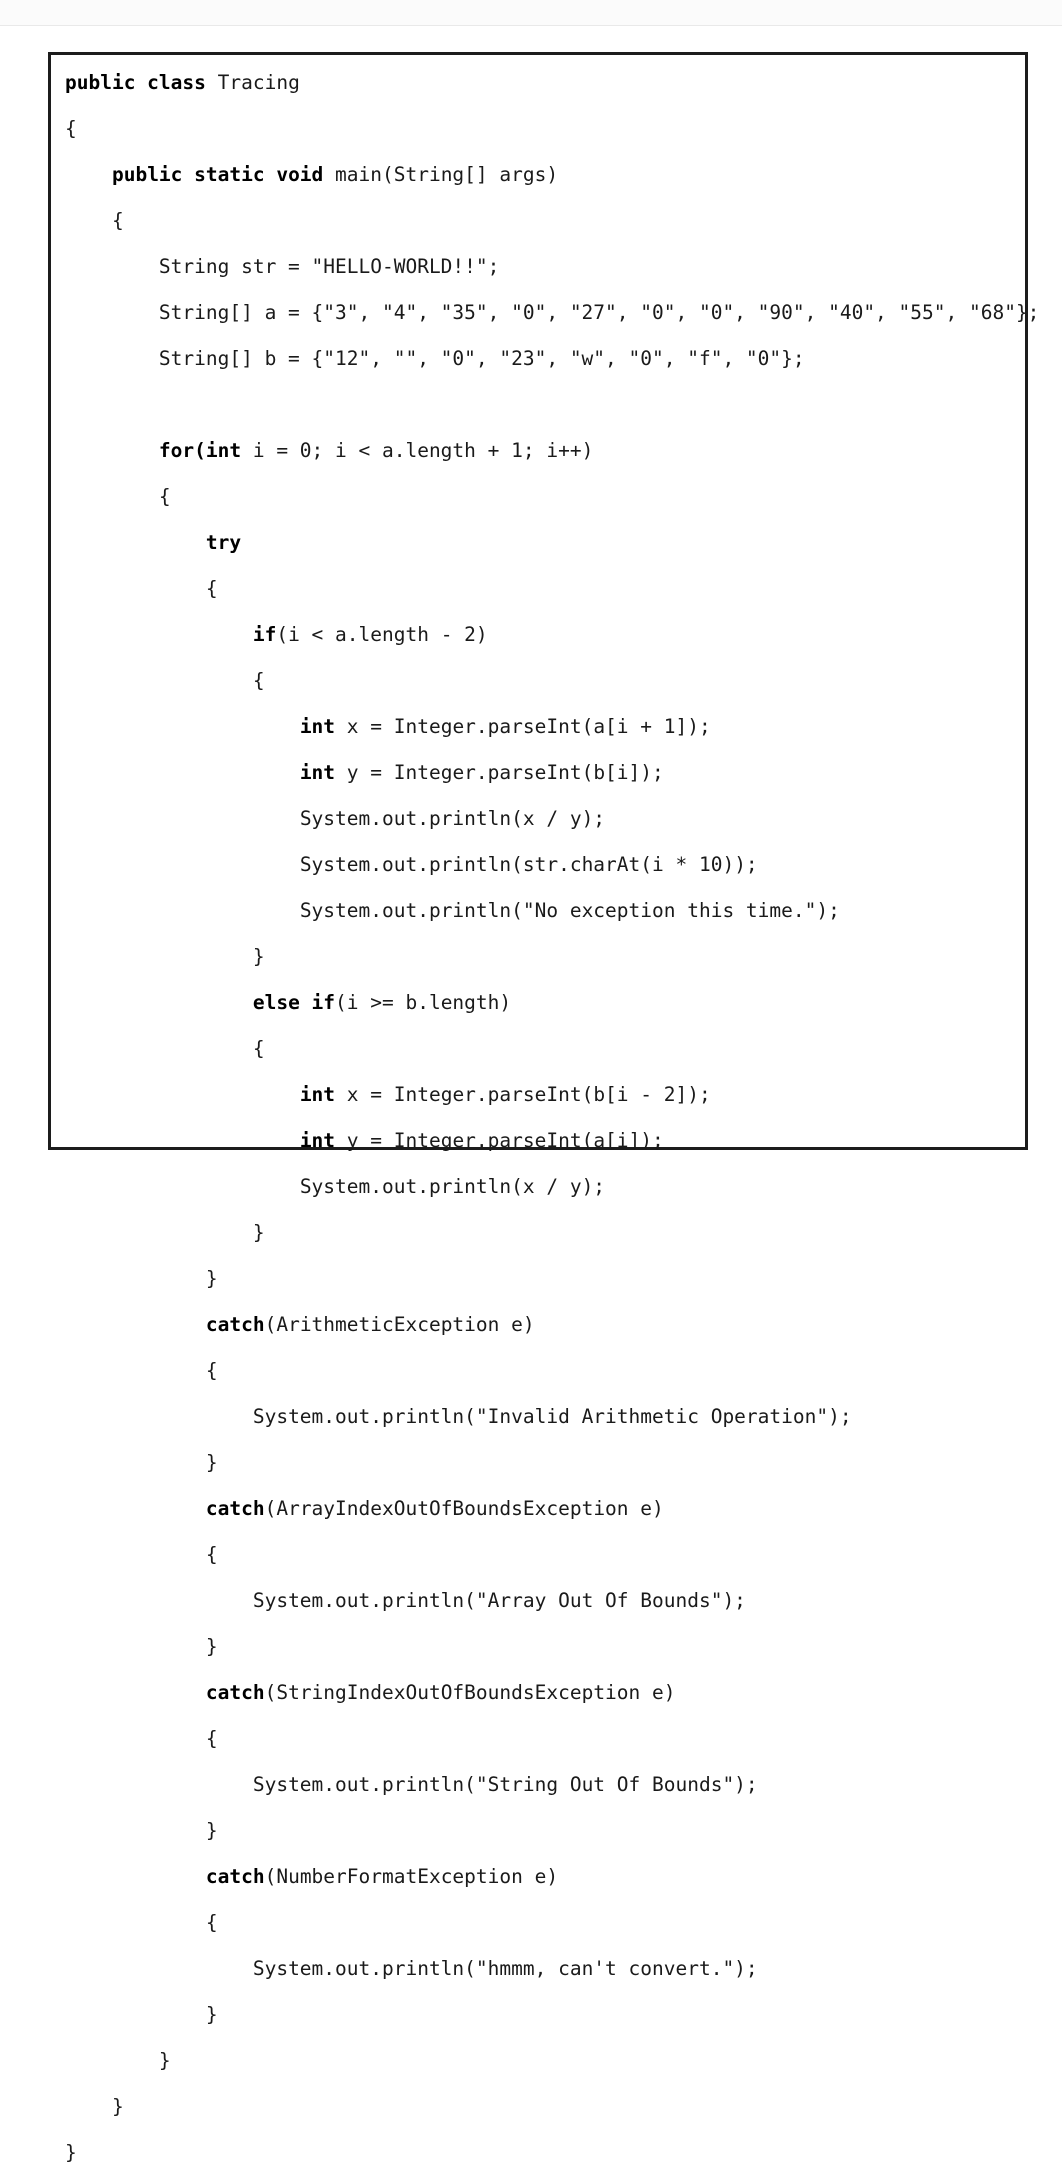 The image size is (1062, 2176). Describe the element at coordinates (382, 634) in the screenshot. I see `code-text: (i < a.length - 2)` at that location.